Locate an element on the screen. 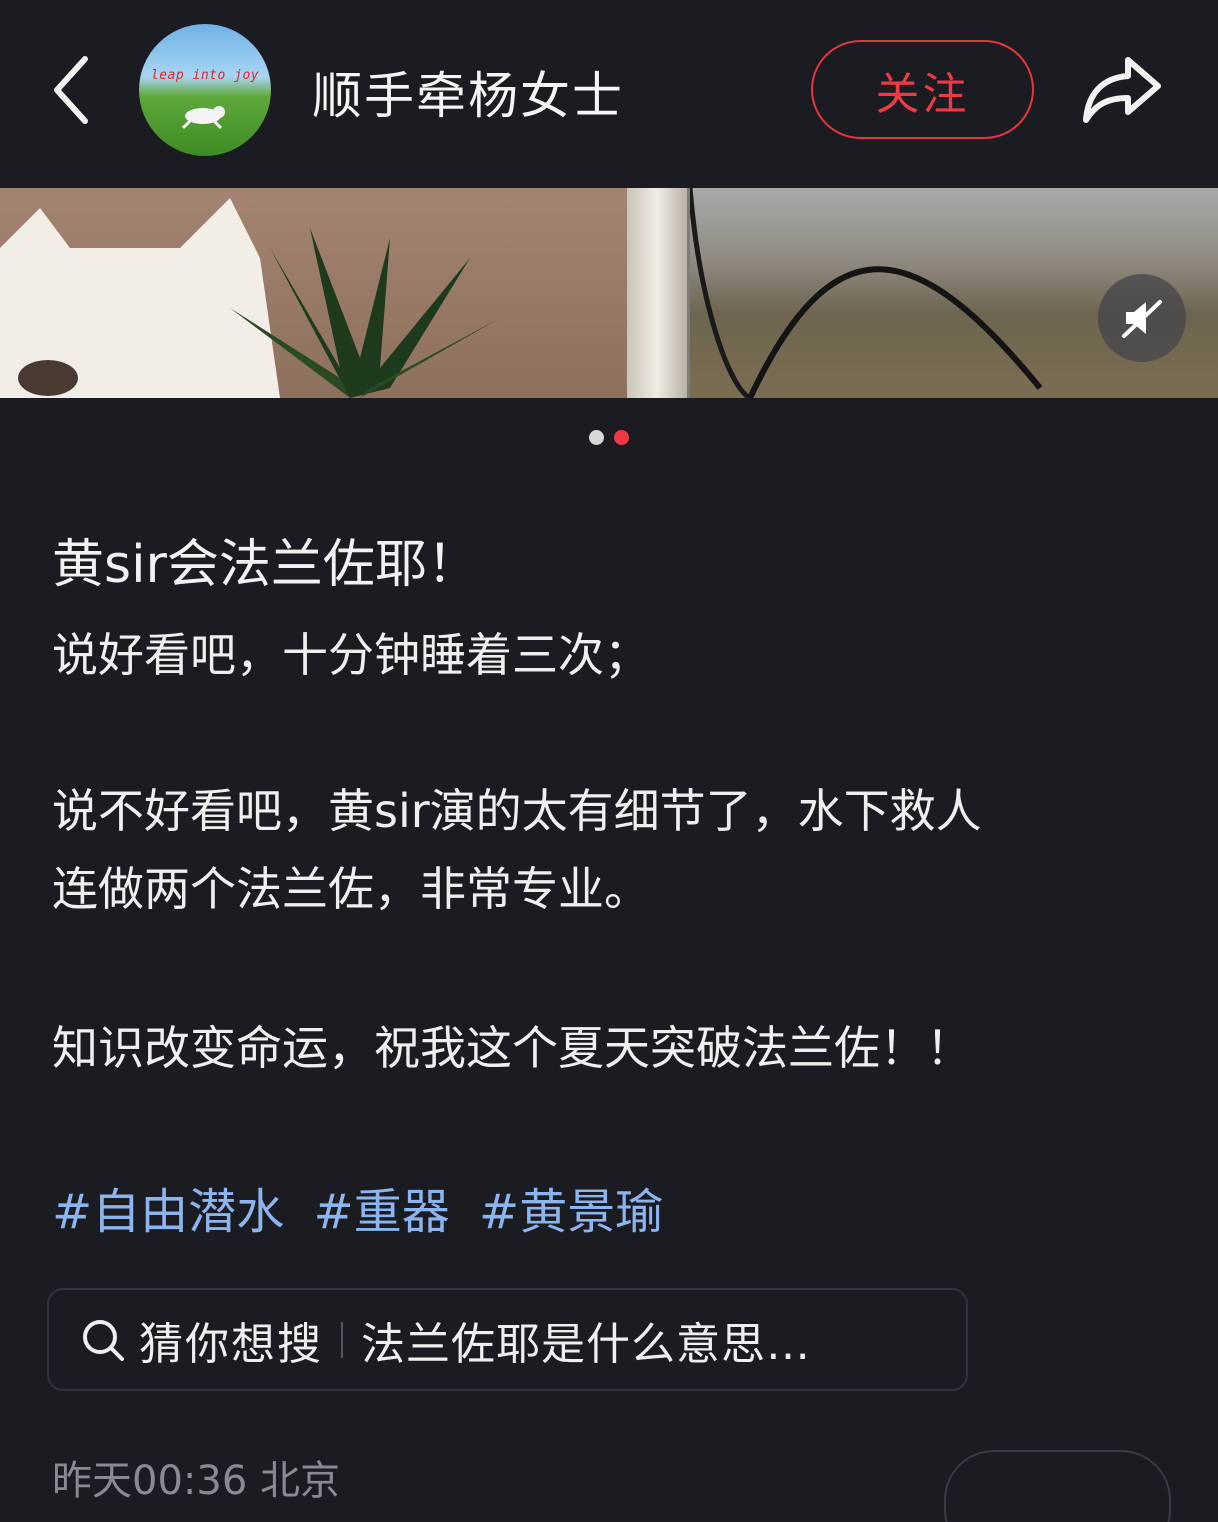 This screenshot has width=1218, height=1522. header: leap into joy 顺手牵杨女士 关注 is located at coordinates (609, 94).